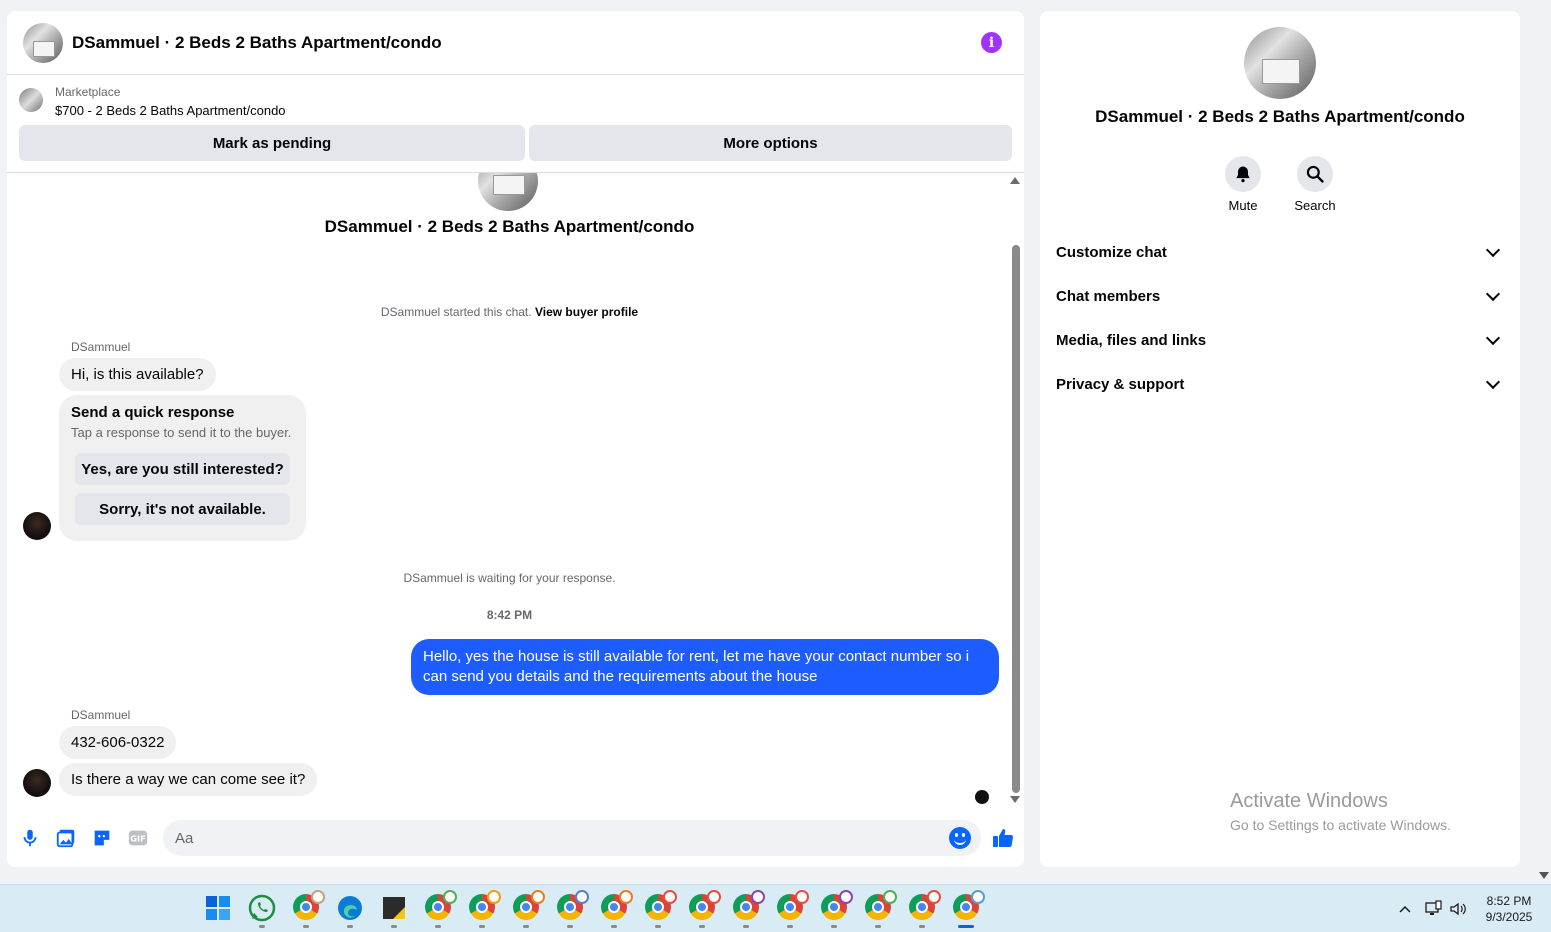  Describe the element at coordinates (1015, 180) in the screenshot. I see `scroll-up-arrow` at that location.